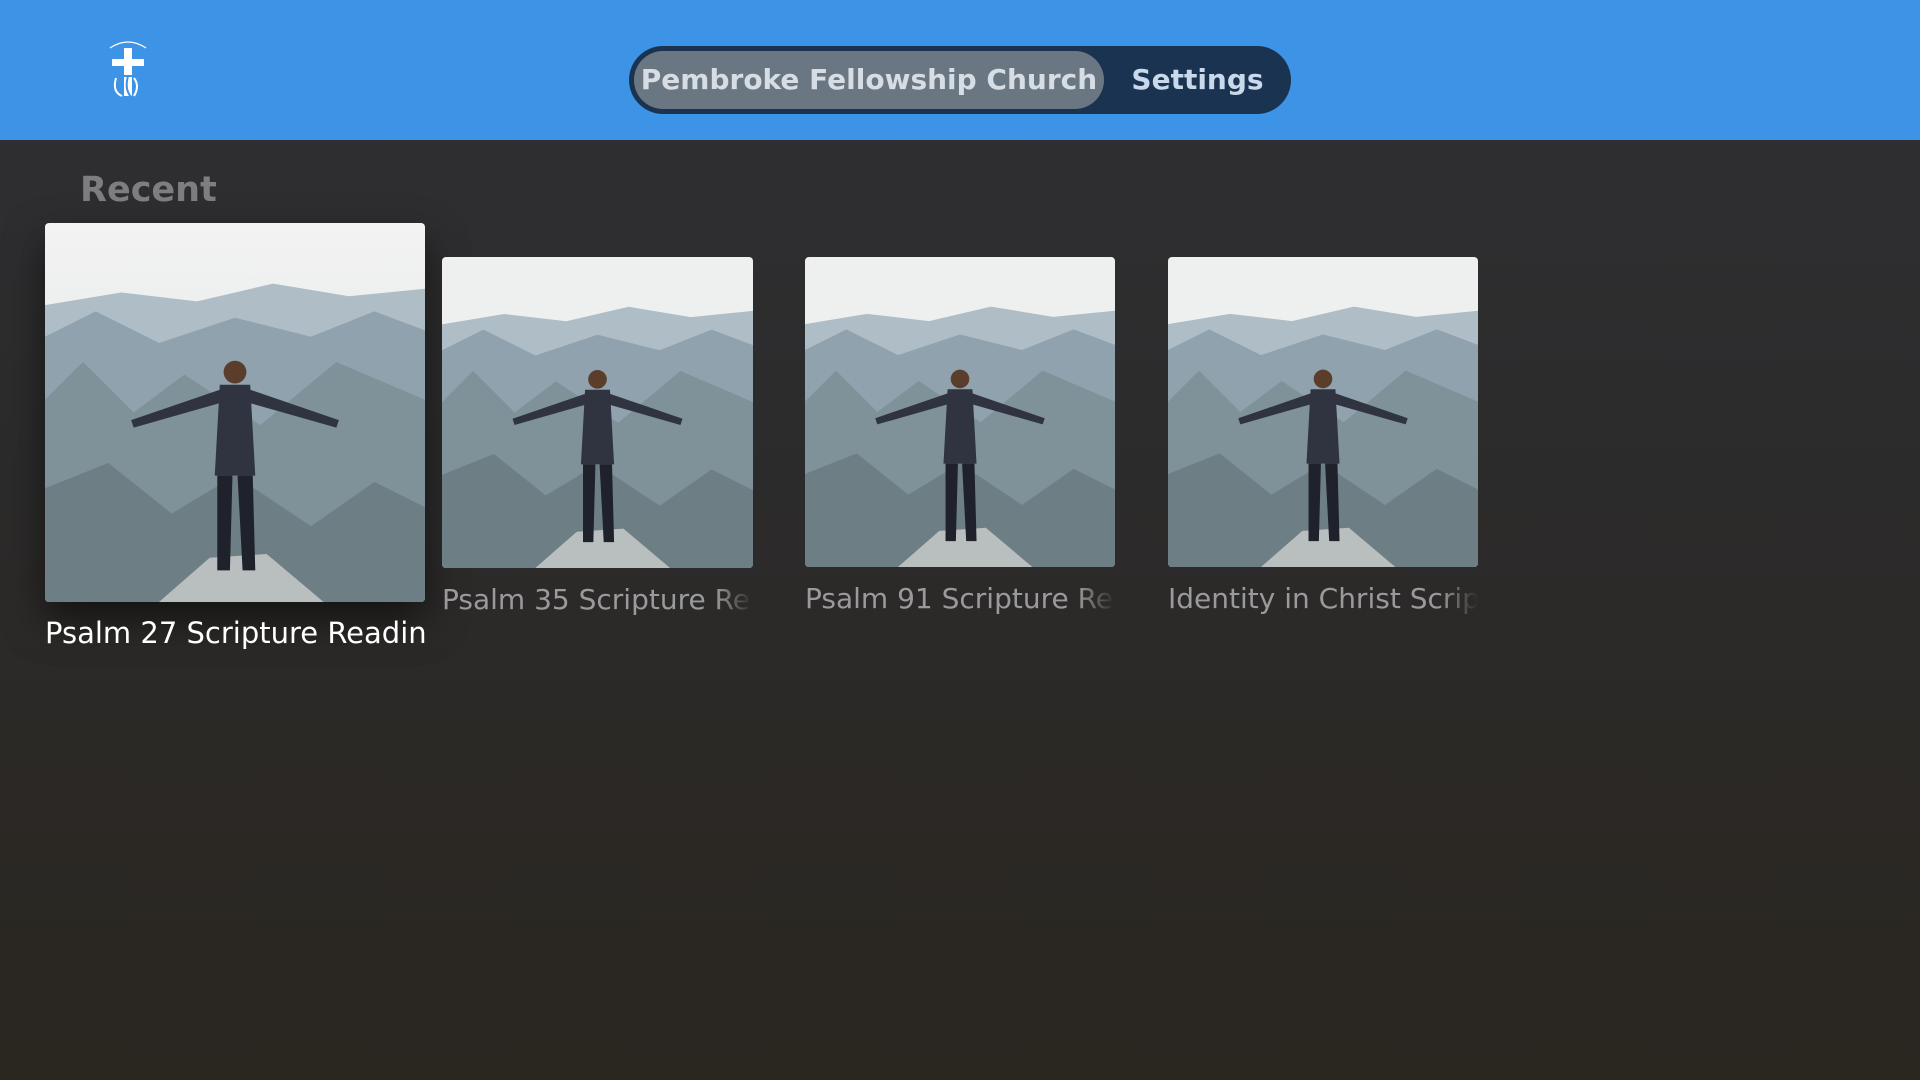 The width and height of the screenshot is (1920, 1080). I want to click on top-bar: Pembroke Fellowship Church Settings, so click(960, 70).